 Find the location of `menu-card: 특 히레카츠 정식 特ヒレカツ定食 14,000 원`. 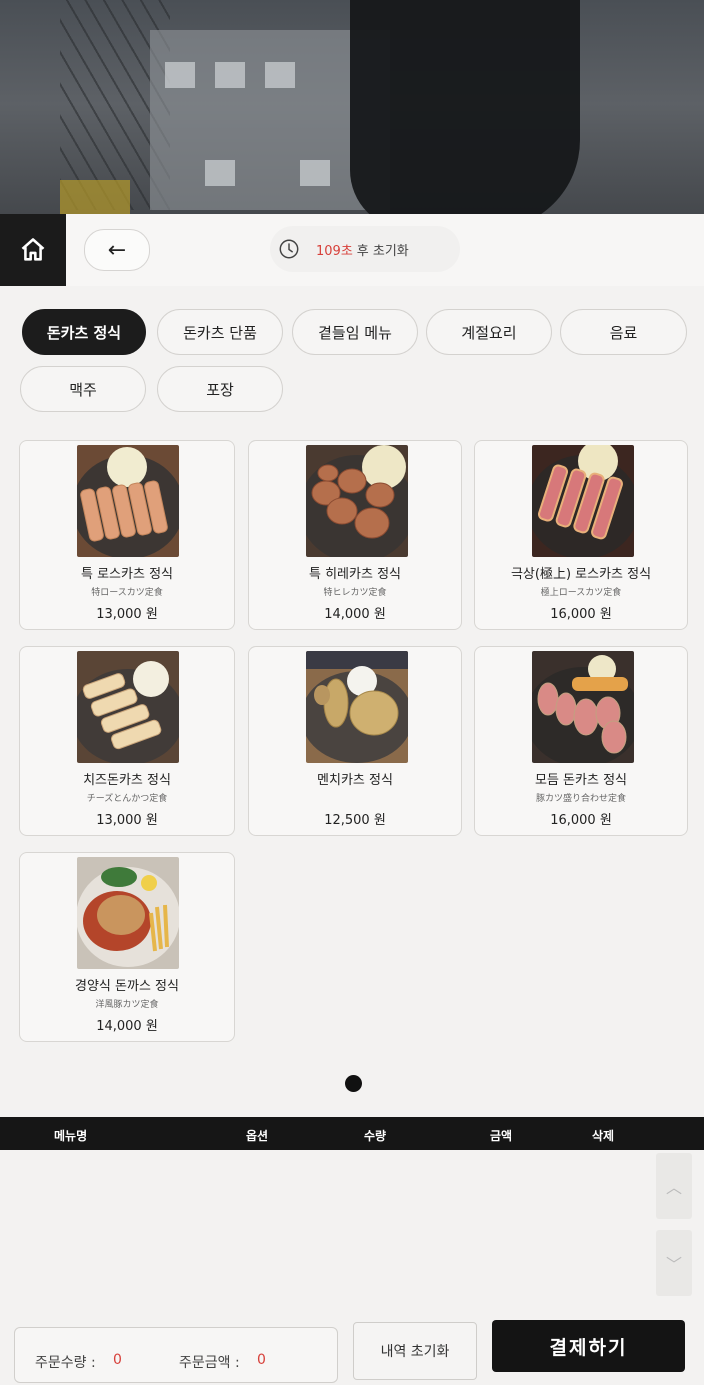

menu-card: 특 히레카츠 정식 特ヒレカツ定食 14,000 원 is located at coordinates (355, 535).